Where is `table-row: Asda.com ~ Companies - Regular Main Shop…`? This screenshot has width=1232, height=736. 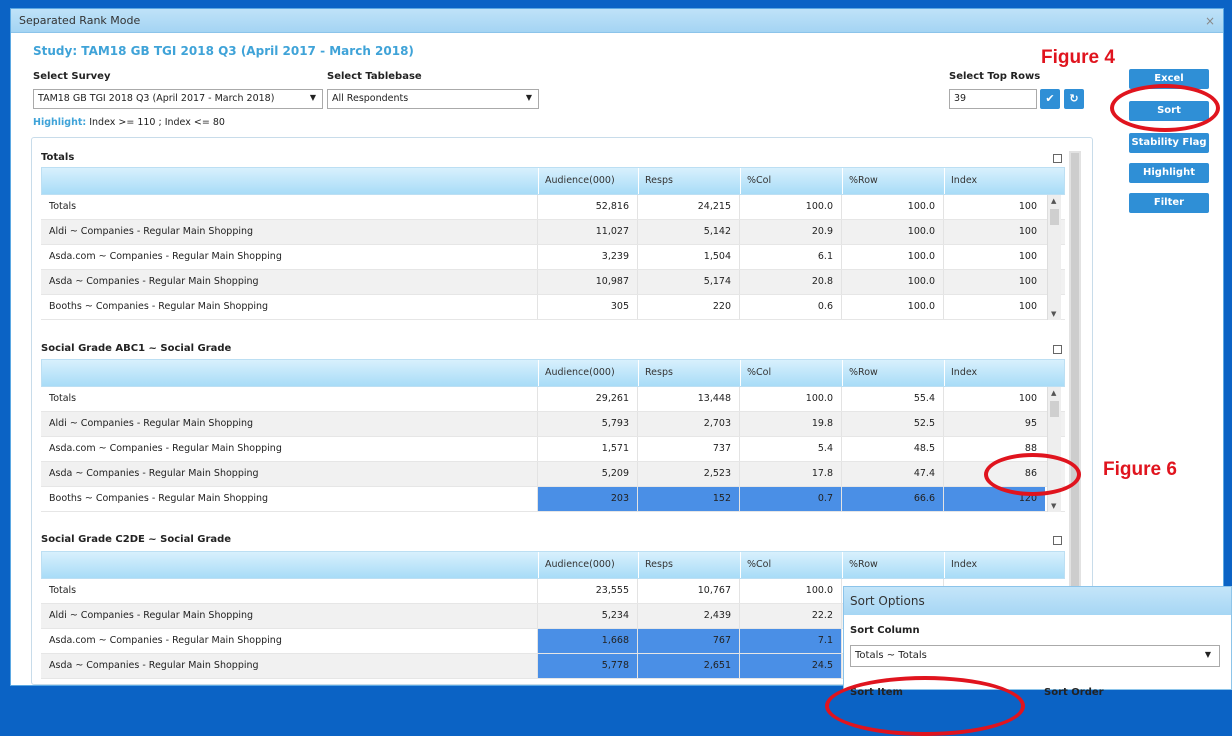
table-row: Asda.com ~ Companies - Regular Main Shop… is located at coordinates (553, 257).